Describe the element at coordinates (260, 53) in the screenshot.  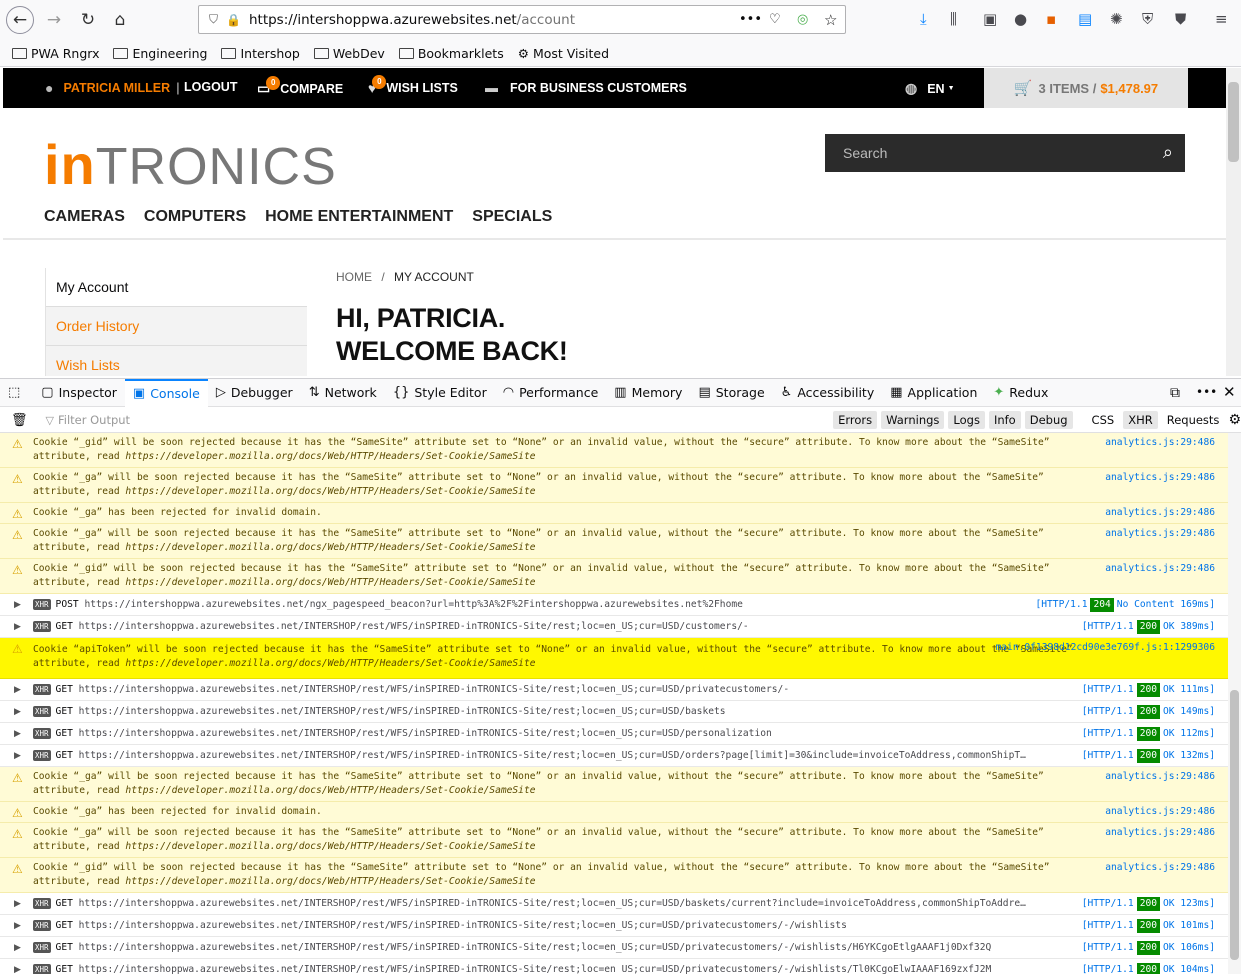
I see `bookmark-folder: Intershop` at that location.